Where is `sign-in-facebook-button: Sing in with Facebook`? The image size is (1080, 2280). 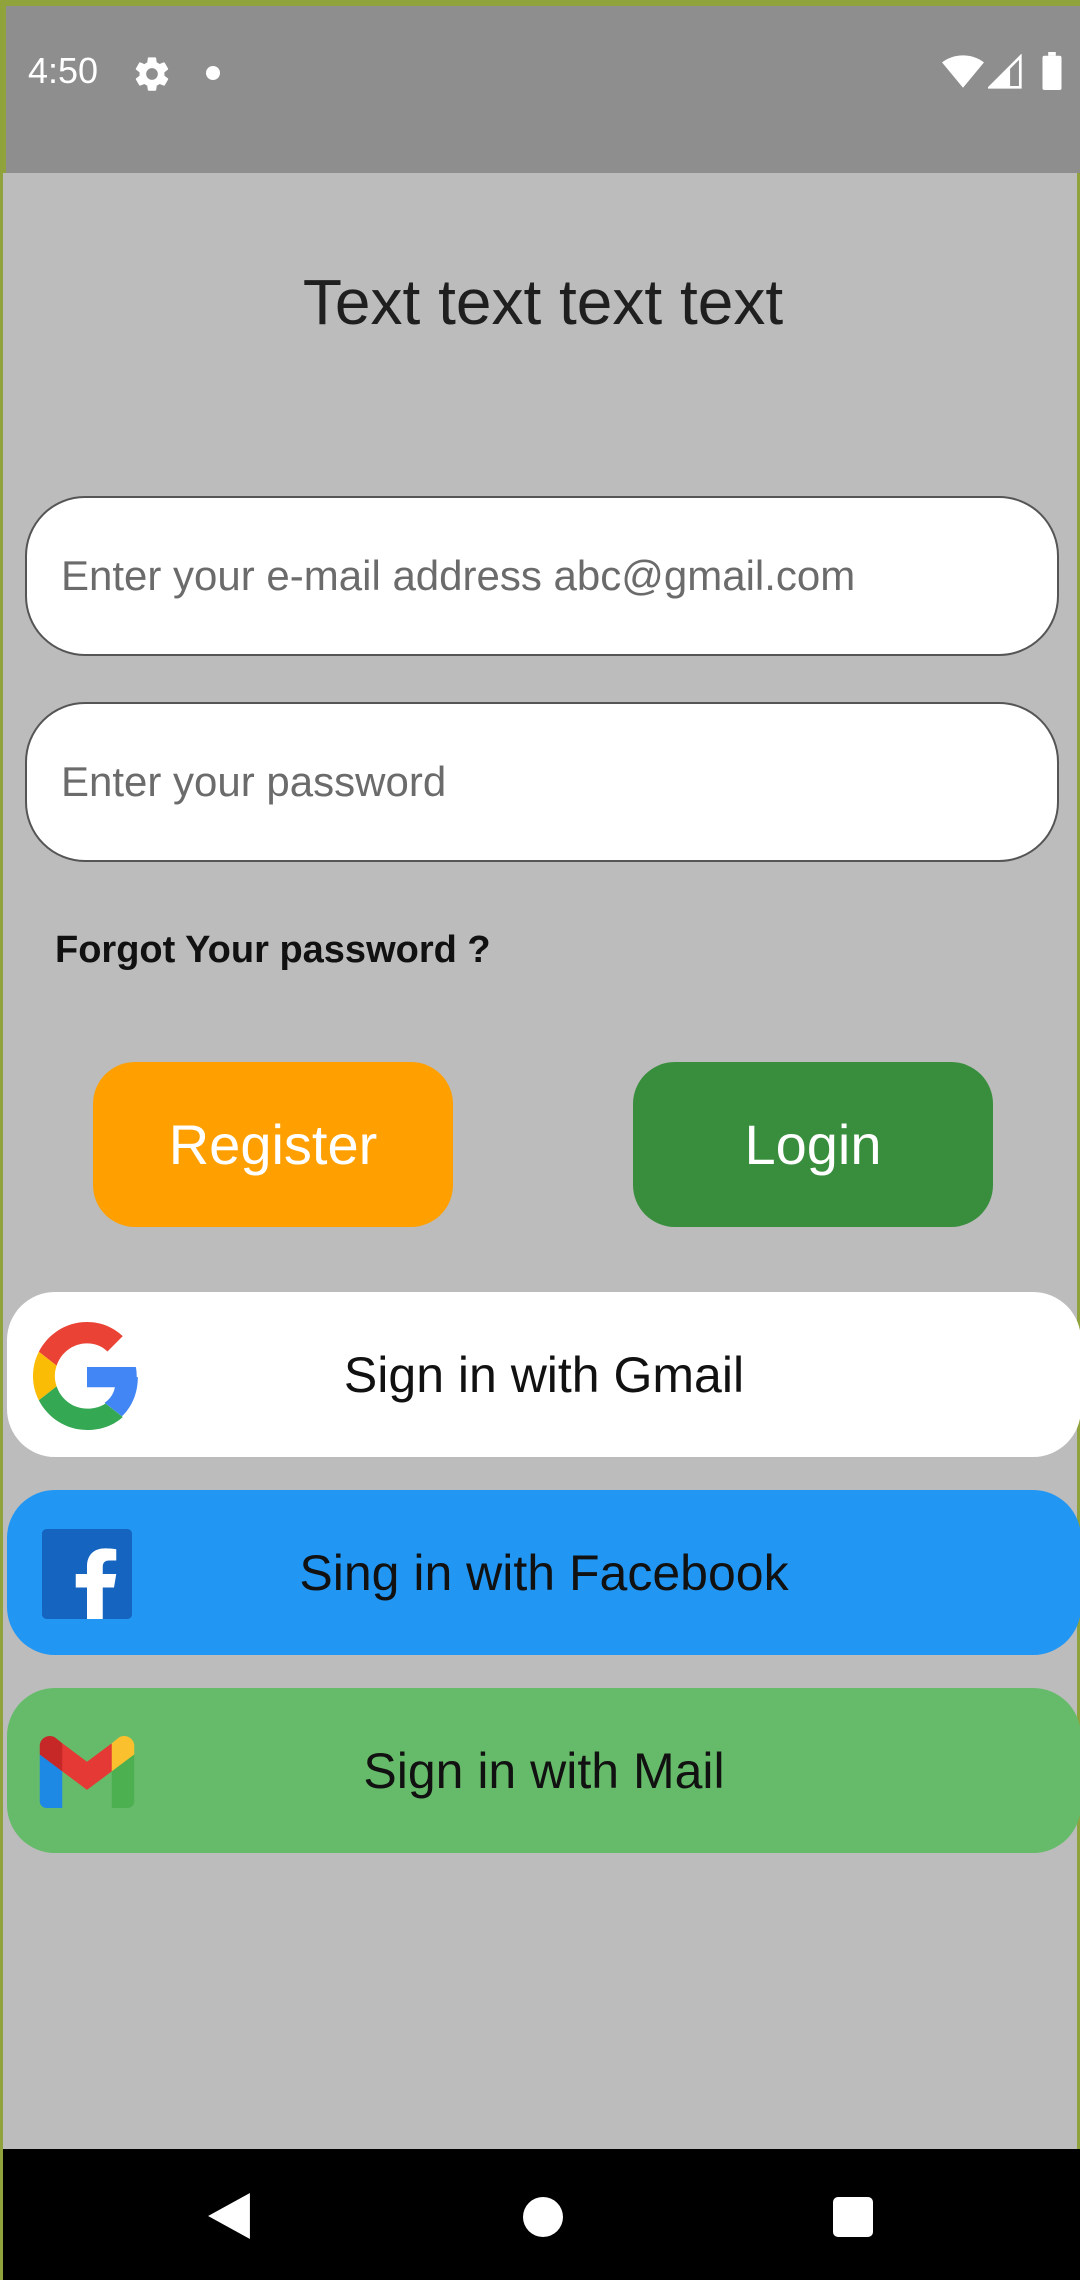 sign-in-facebook-button: Sing in with Facebook is located at coordinates (543, 1572).